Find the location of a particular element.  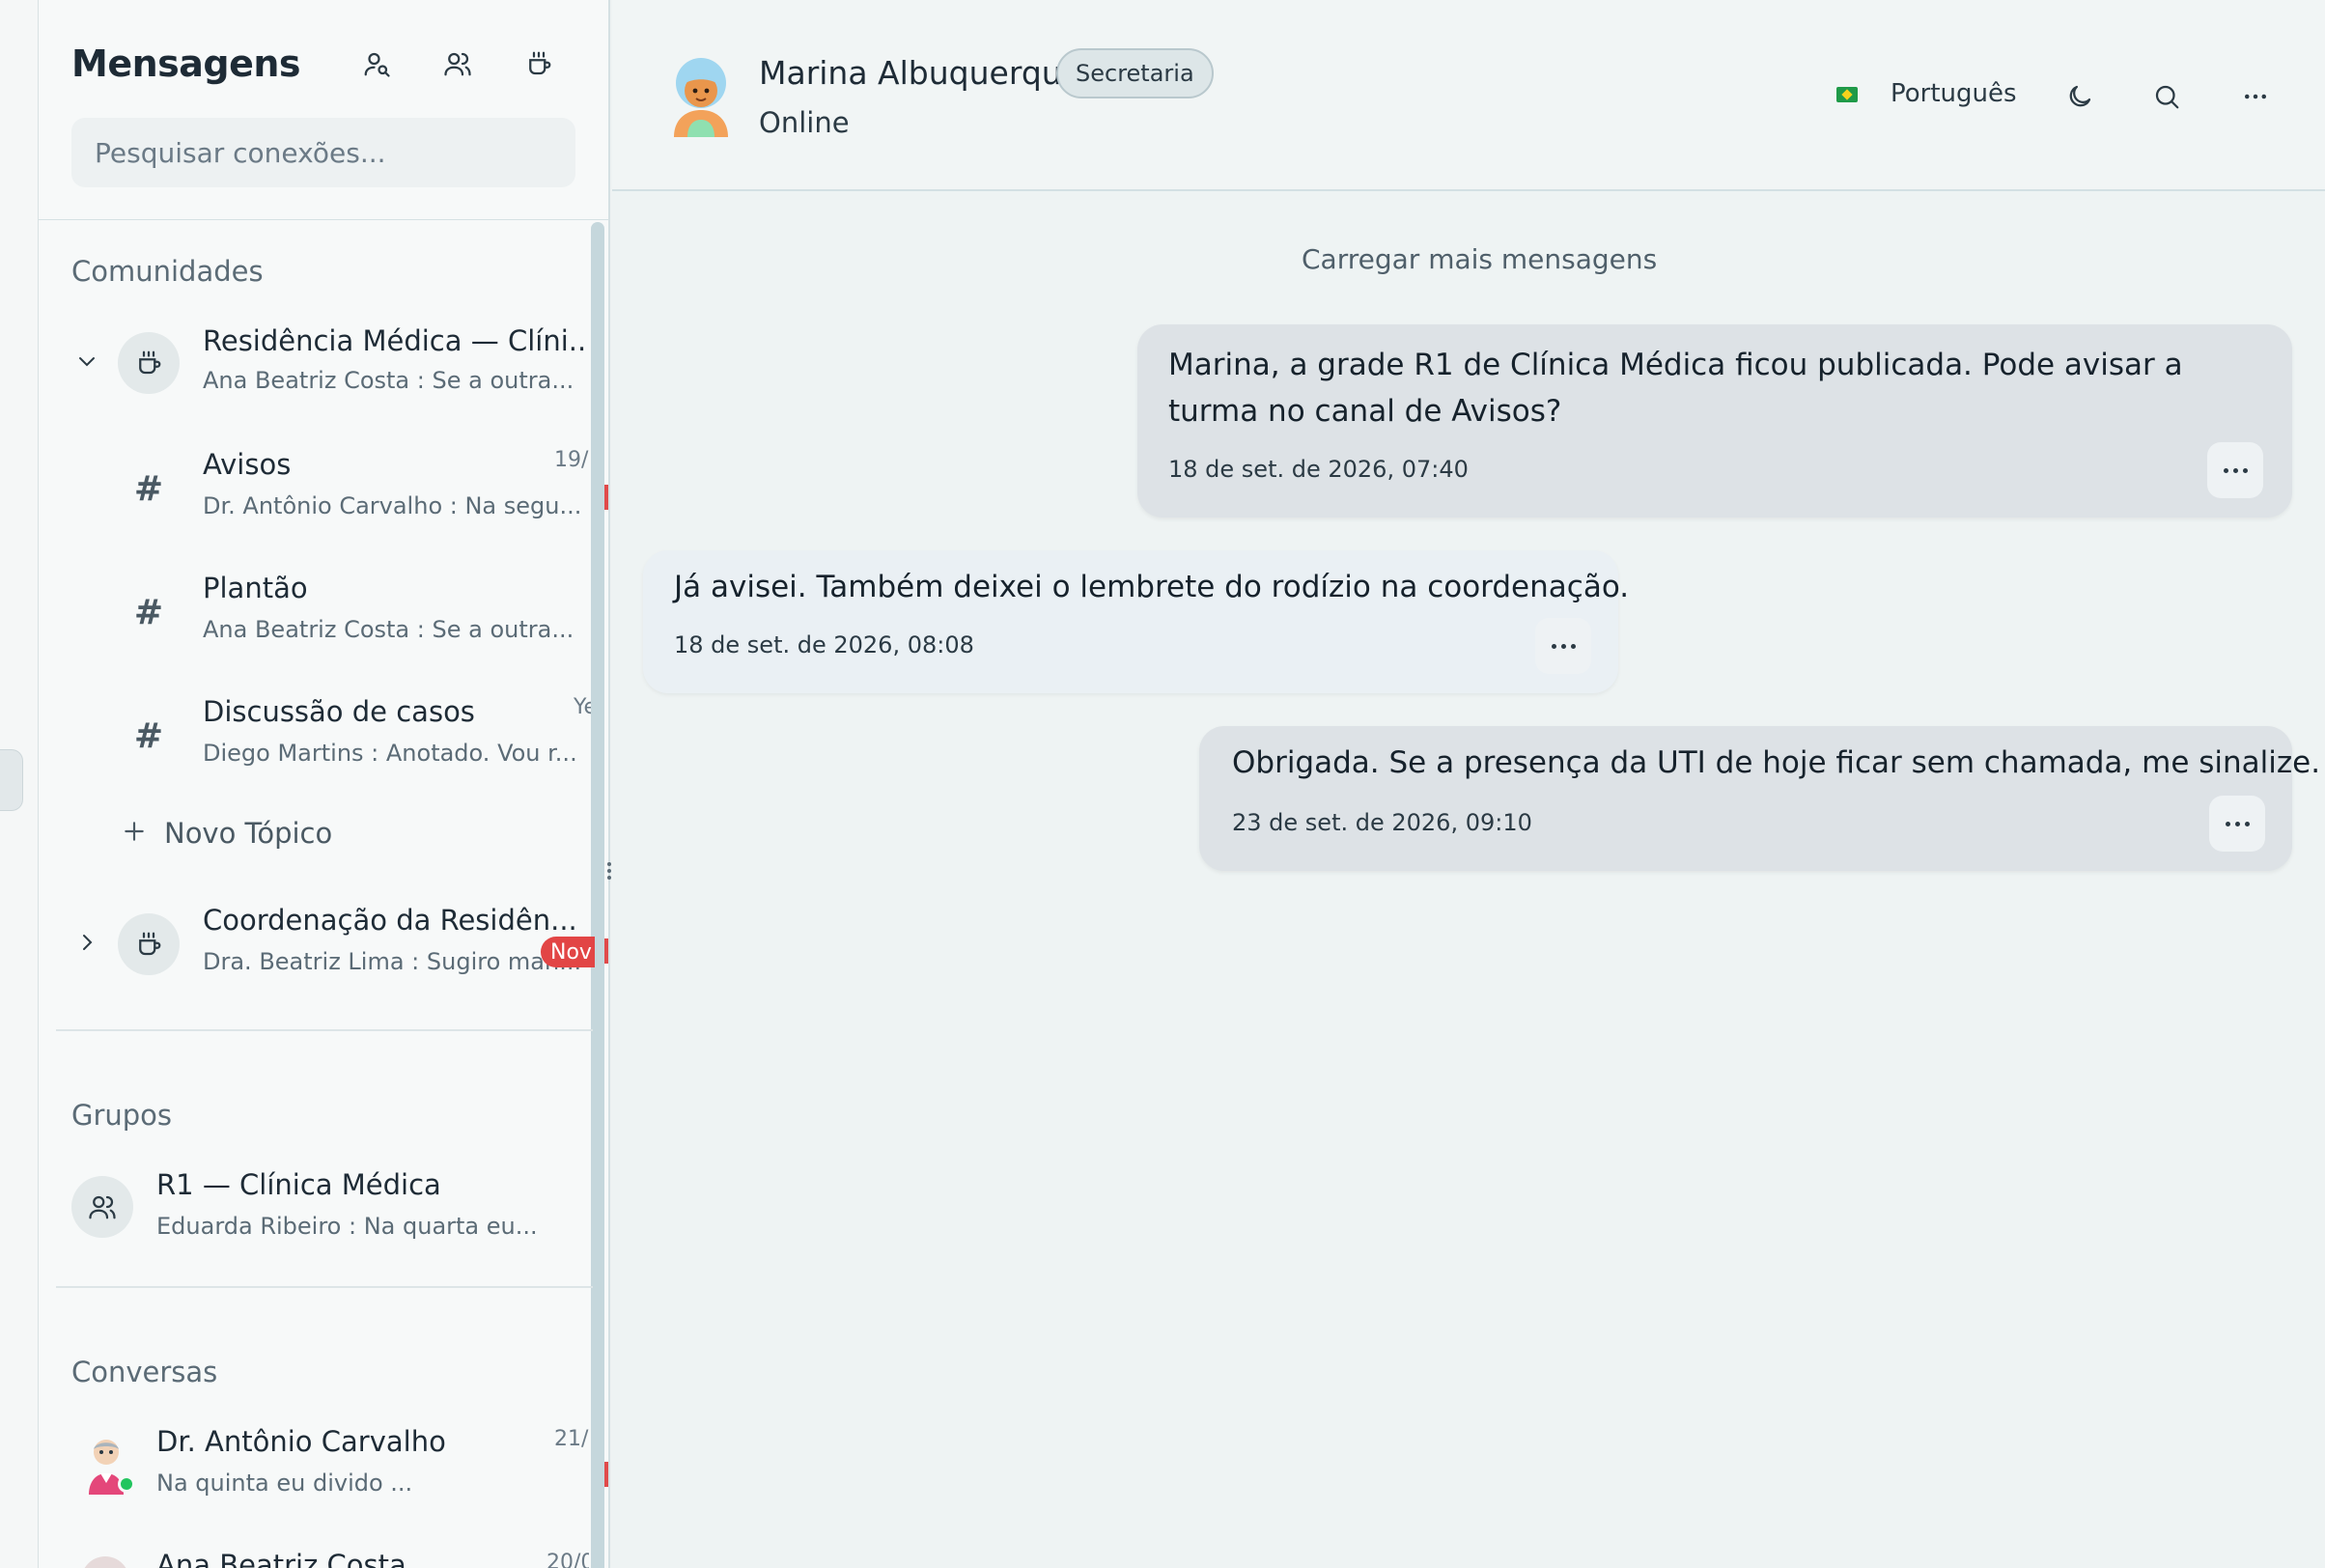

message-timestamp: 23 de set. de 2026, 09:10 is located at coordinates (1382, 823).